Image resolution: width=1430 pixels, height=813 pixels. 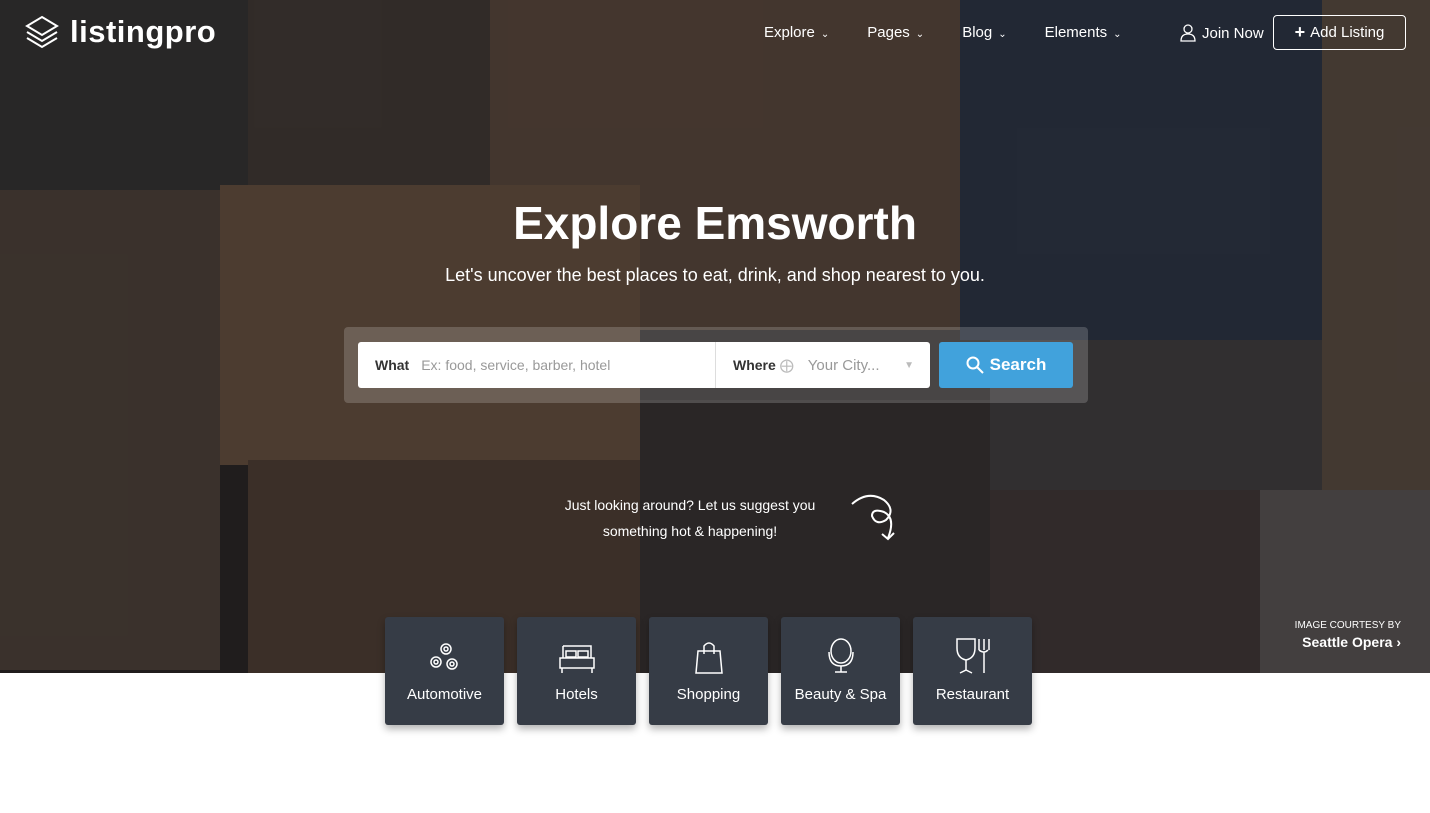 I want to click on gears-icon, so click(x=443, y=656).